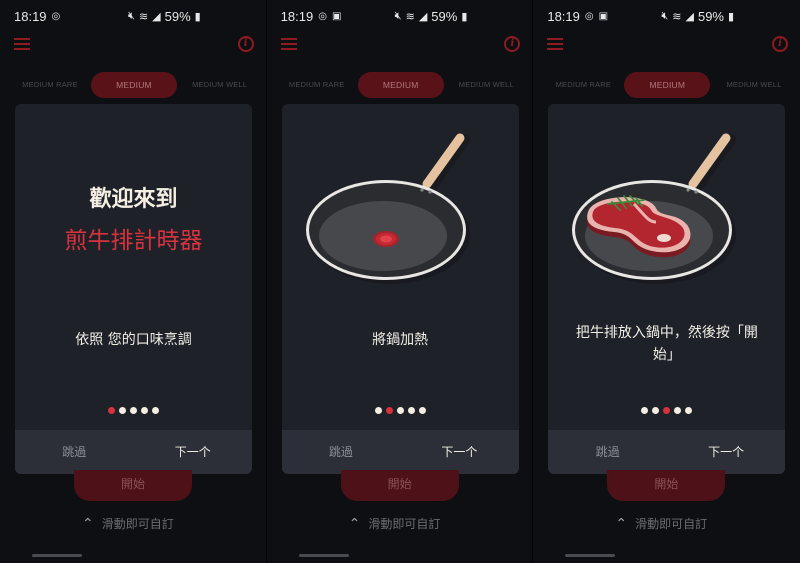  What do you see at coordinates (654, 208) in the screenshot?
I see `steak-in-pan-illustration` at bounding box center [654, 208].